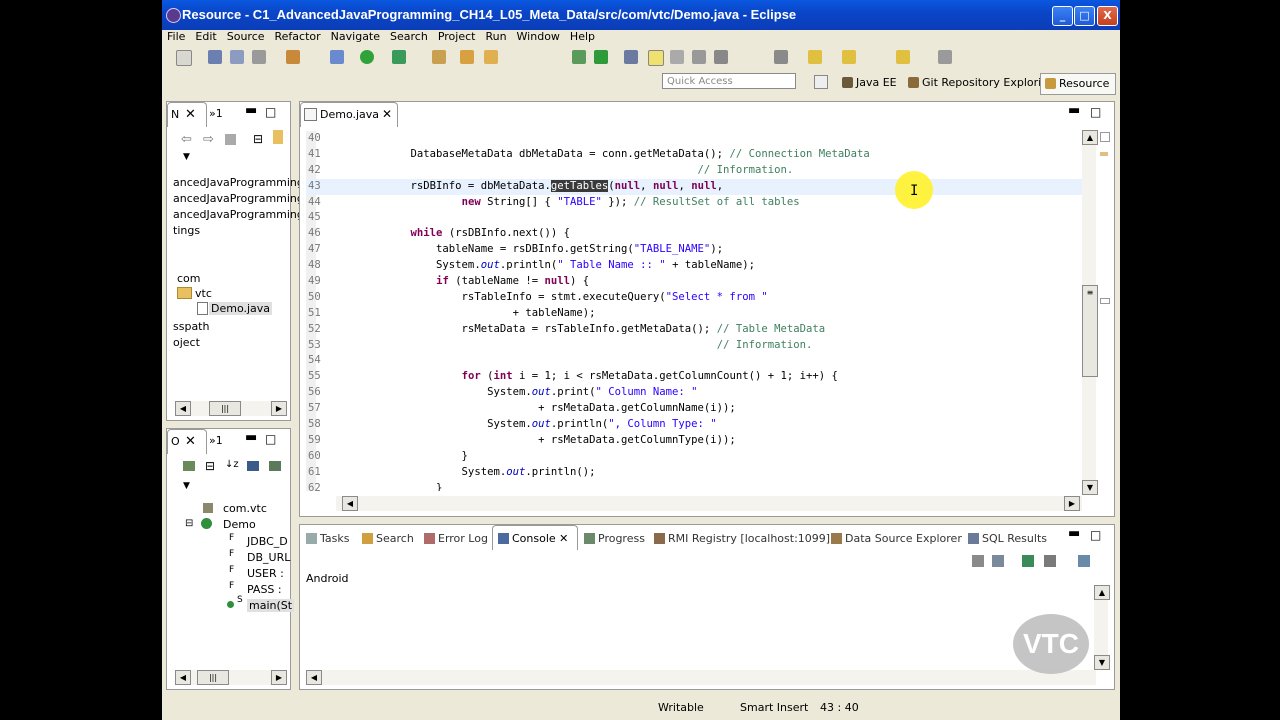  I want to click on code-line: 58 System.out.println(", Column Type: ", so click(694, 425).